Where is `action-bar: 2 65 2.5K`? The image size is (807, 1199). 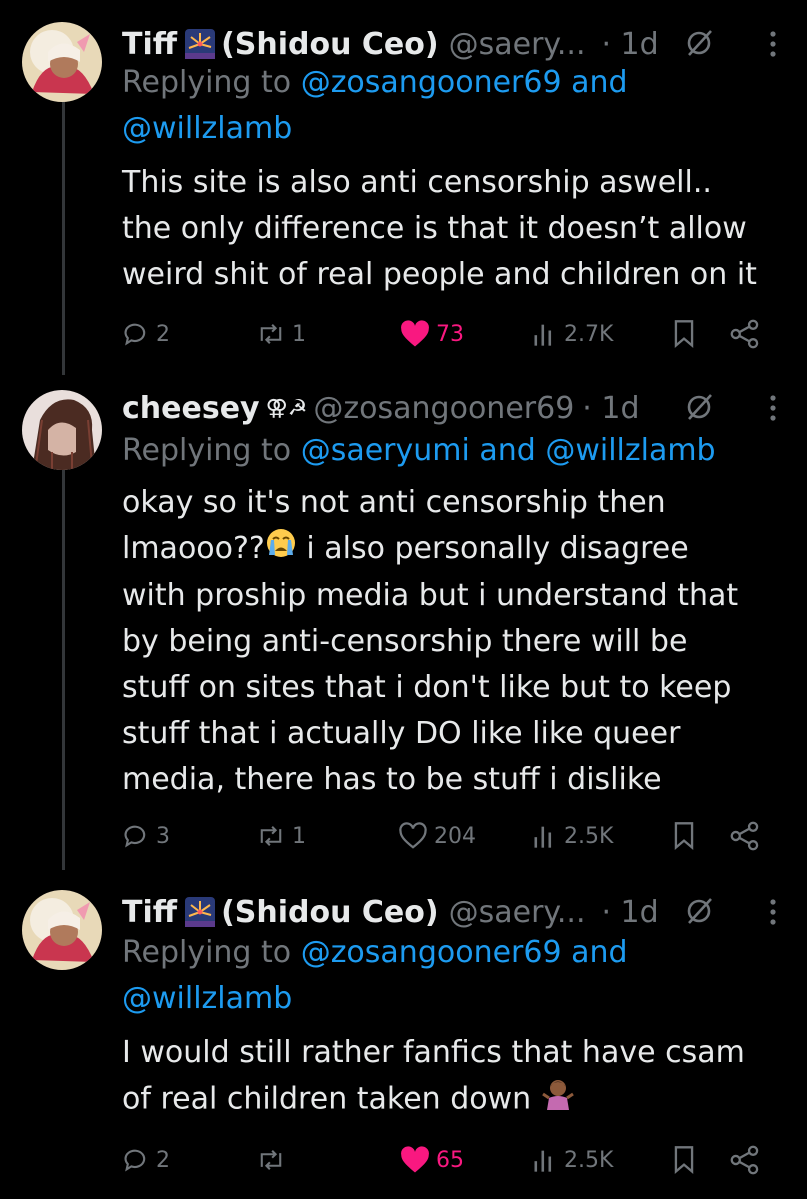
action-bar: 2 65 2.5K is located at coordinates (464, 1160).